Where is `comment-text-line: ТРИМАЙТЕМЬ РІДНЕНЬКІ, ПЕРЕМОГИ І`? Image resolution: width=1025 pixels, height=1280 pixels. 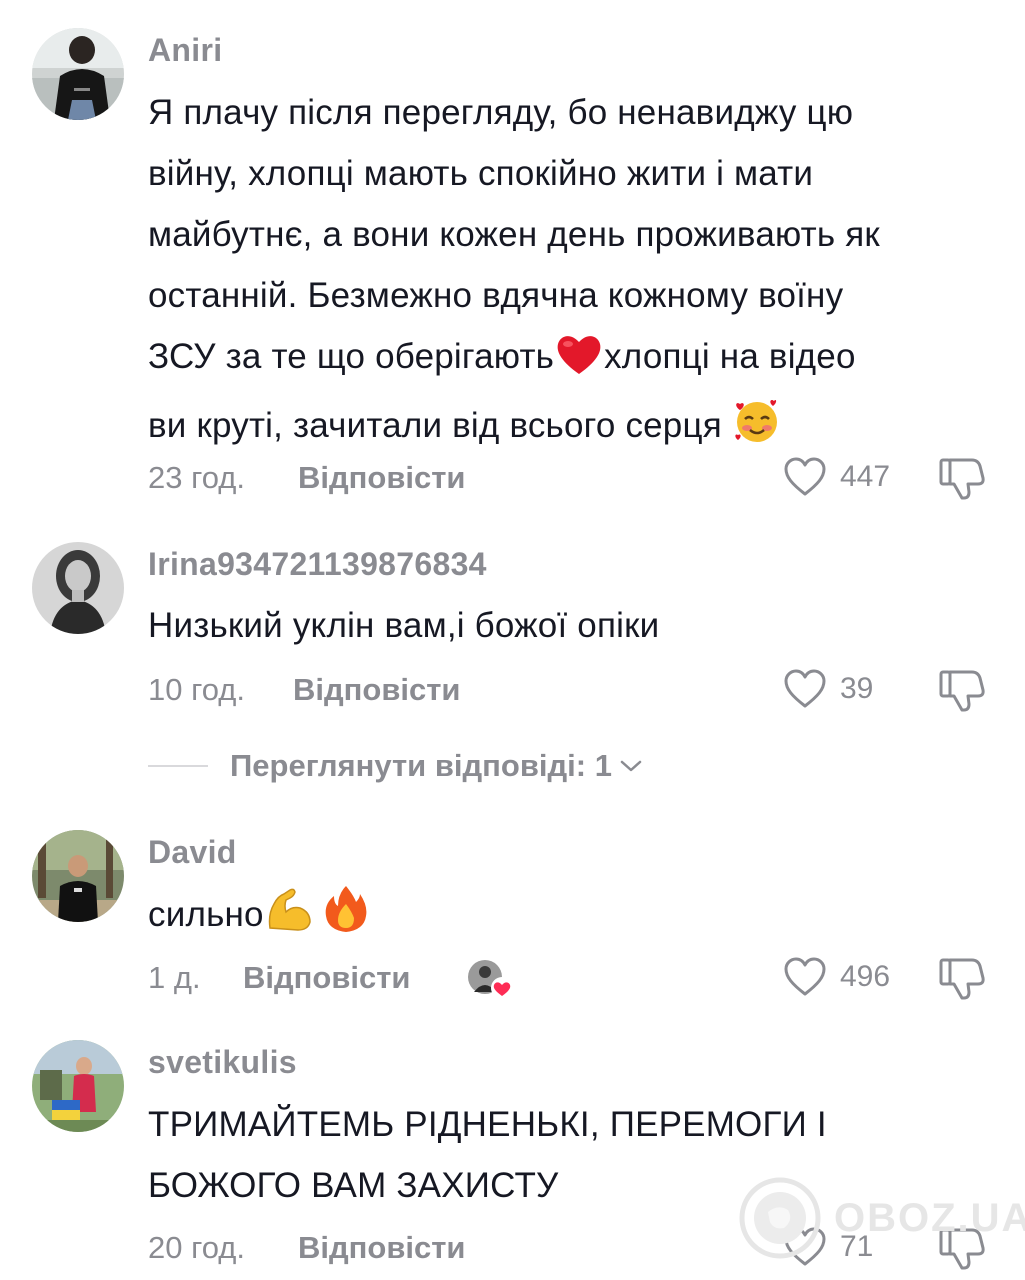 comment-text-line: ТРИМАЙТЕМЬ РІДНЕНЬКІ, ПЕРЕМОГИ І is located at coordinates (487, 1124).